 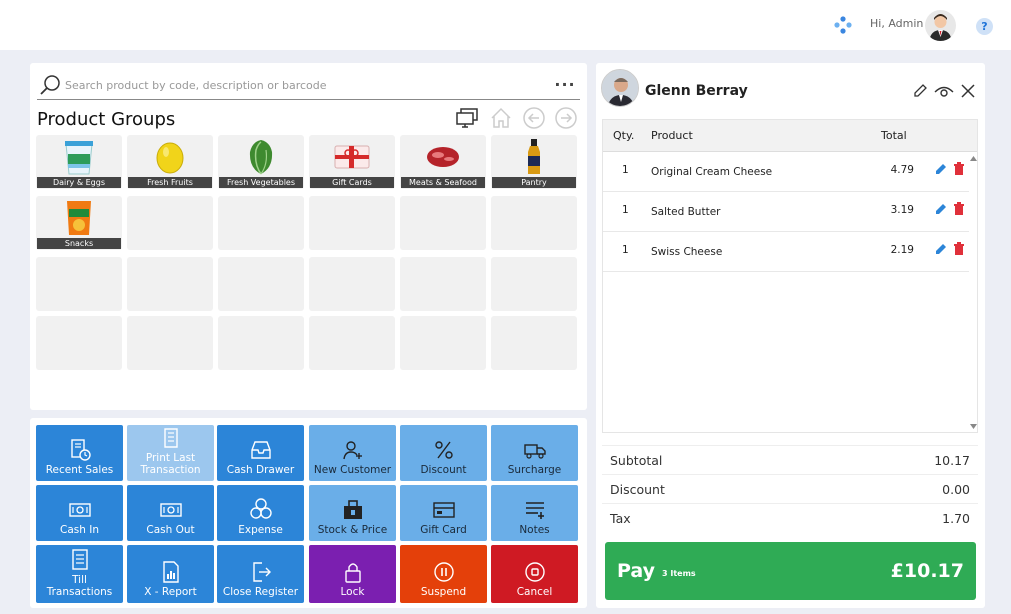 I want to click on group-tile-gift-cards: Gift Cards, so click(x=352, y=162).